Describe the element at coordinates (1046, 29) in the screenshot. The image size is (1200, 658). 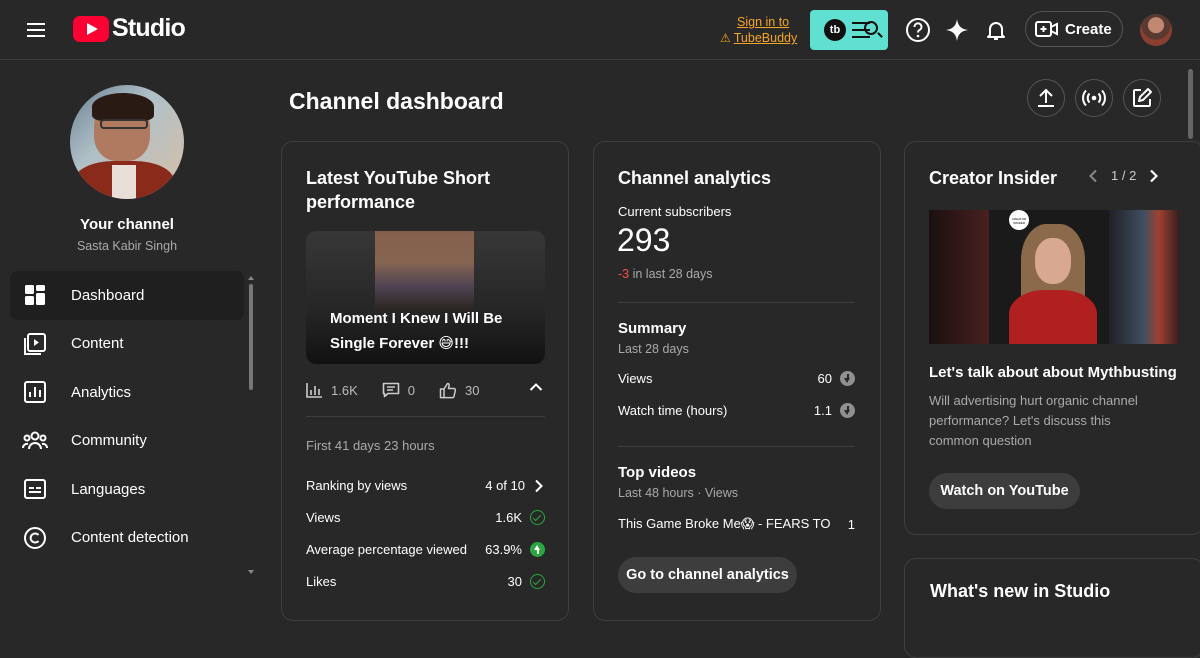
I see `video-add-icon` at that location.